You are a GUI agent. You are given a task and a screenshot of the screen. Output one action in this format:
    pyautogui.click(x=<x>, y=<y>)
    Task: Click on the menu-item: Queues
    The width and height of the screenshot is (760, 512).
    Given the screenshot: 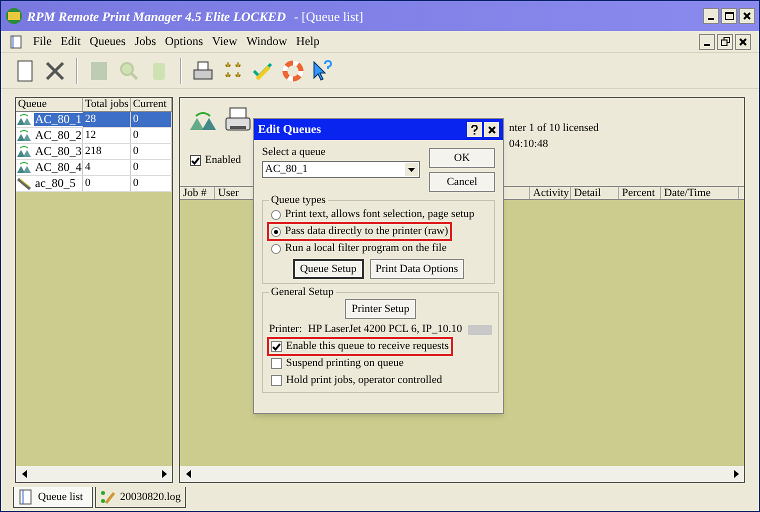 What is the action you would take?
    pyautogui.click(x=108, y=41)
    